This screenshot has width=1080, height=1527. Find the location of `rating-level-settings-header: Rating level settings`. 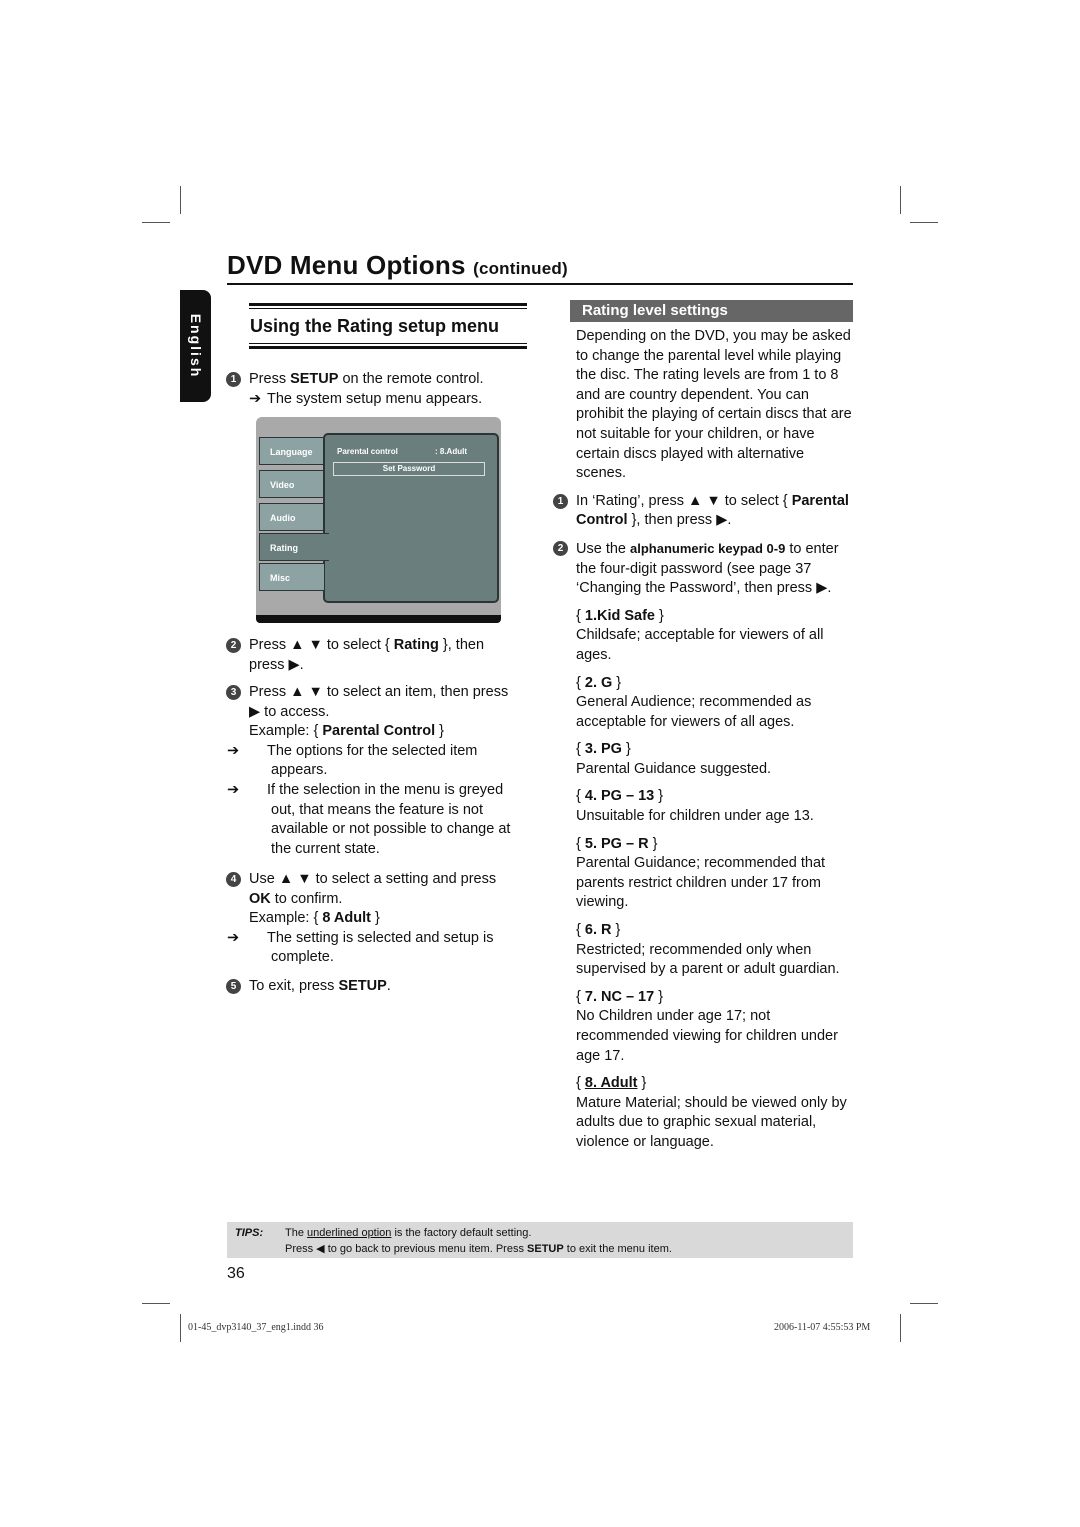

rating-level-settings-header: Rating level settings is located at coordinates (711, 311).